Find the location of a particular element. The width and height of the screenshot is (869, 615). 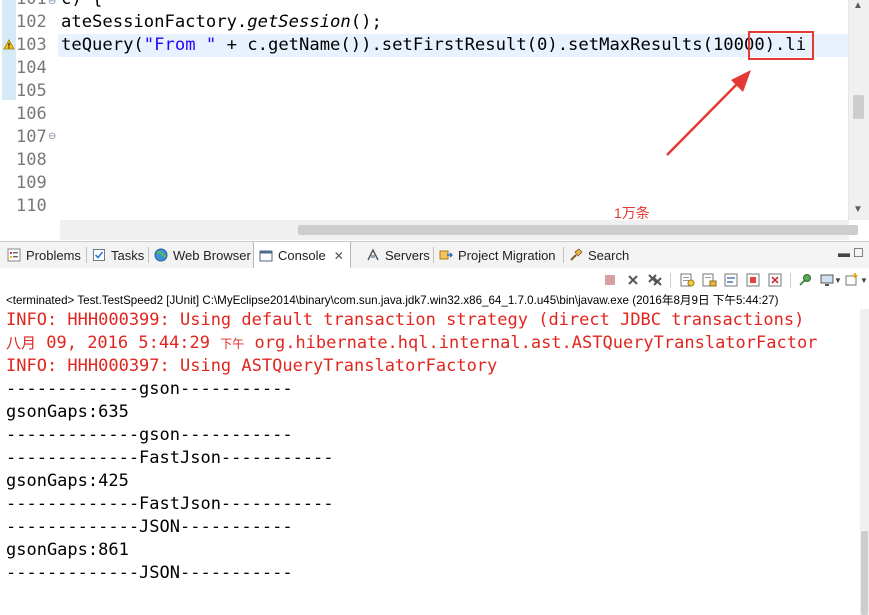

line-number: 103 is located at coordinates (31, 45).